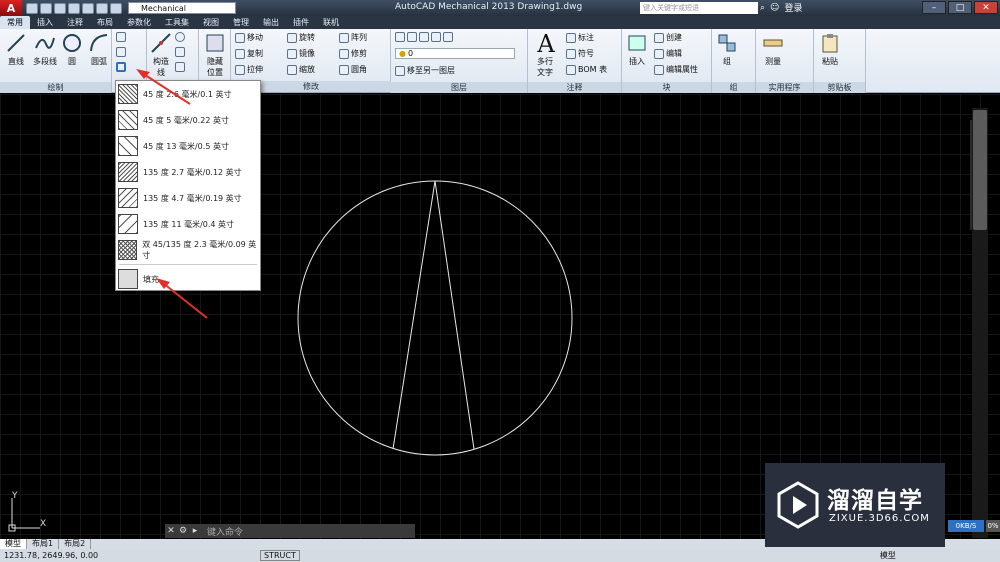 Image resolution: width=1000 pixels, height=562 pixels. Describe the element at coordinates (225, 531) in the screenshot. I see `command-input: 键入命令` at that location.